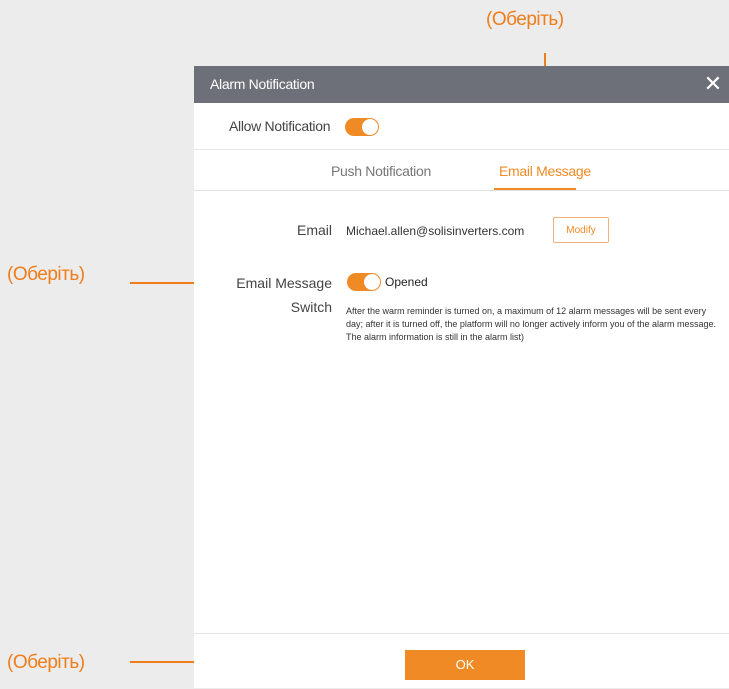 The width and height of the screenshot is (729, 689). I want to click on dialog-footer: OK, so click(461, 661).